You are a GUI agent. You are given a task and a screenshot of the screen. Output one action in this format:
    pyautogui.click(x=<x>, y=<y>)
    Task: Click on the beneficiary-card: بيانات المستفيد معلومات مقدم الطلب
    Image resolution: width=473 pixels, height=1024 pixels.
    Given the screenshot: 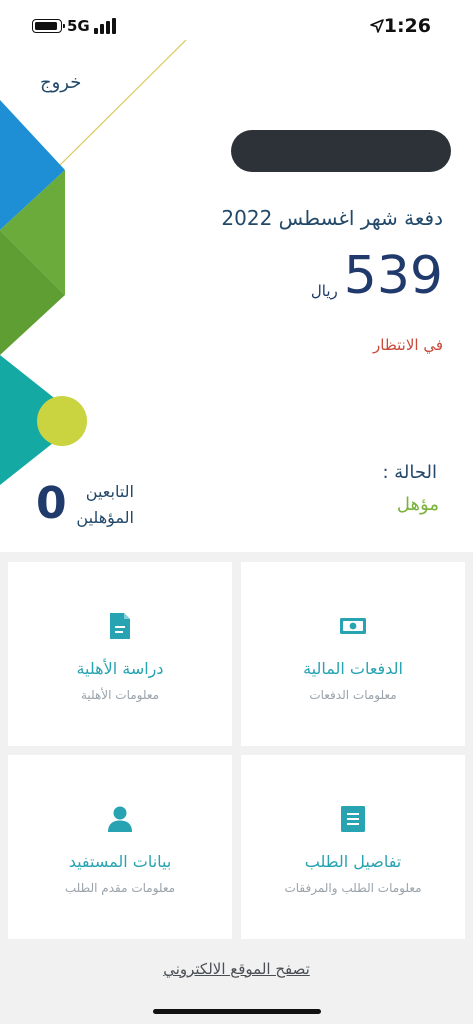 What is the action you would take?
    pyautogui.click(x=120, y=847)
    